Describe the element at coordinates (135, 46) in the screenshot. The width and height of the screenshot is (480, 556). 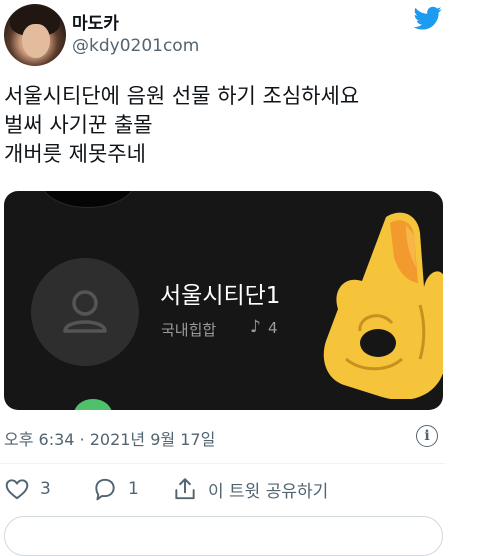
I see `author-handle: @kdy0201com` at that location.